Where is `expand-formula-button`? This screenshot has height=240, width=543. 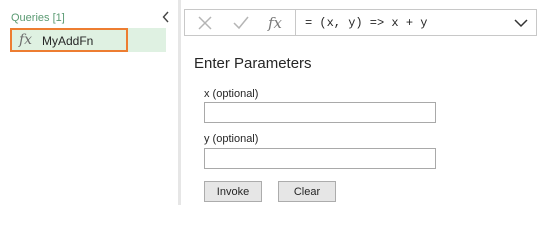 expand-formula-button is located at coordinates (521, 23).